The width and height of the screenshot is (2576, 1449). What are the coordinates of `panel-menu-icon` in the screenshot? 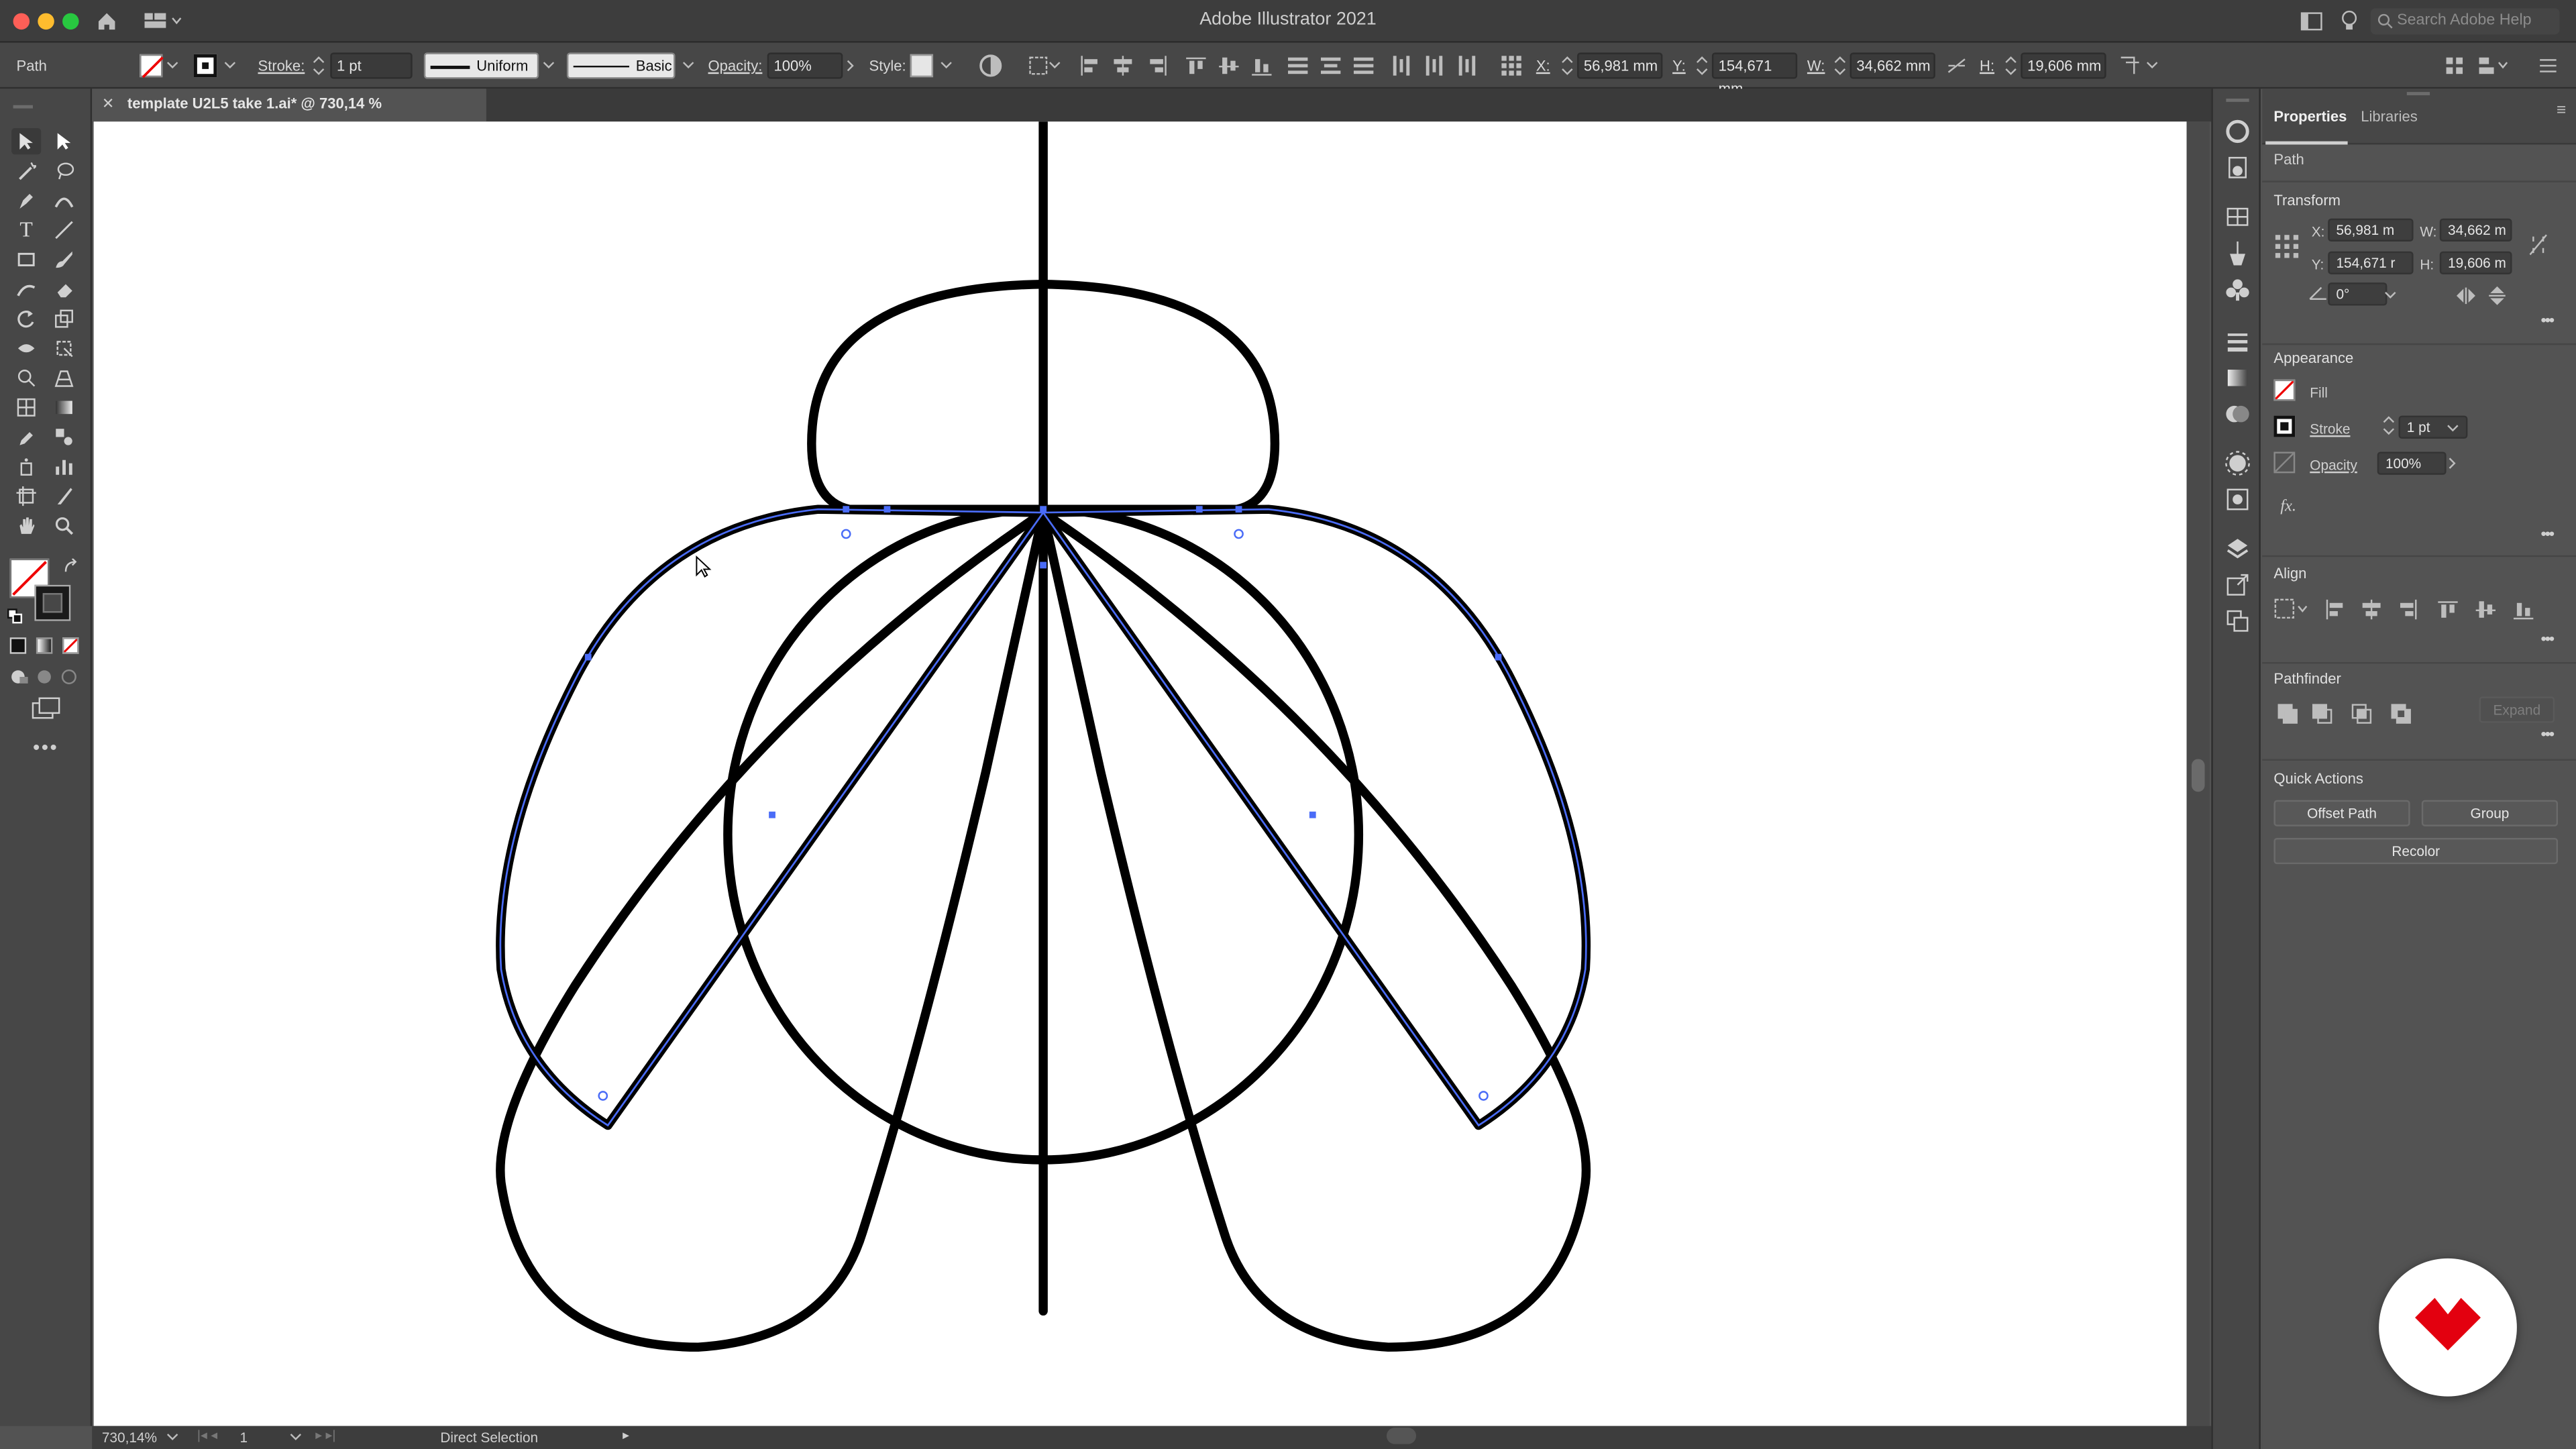 It's located at (2548, 66).